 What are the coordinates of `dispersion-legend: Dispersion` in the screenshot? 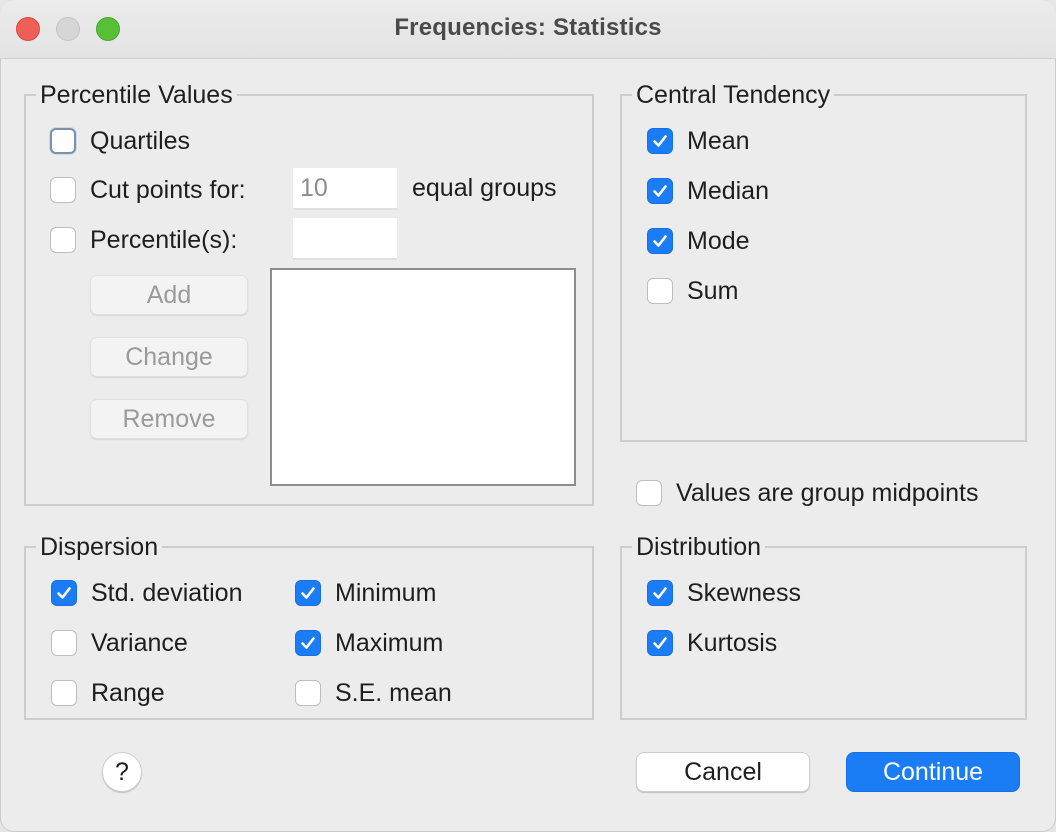 It's located at (99, 547).